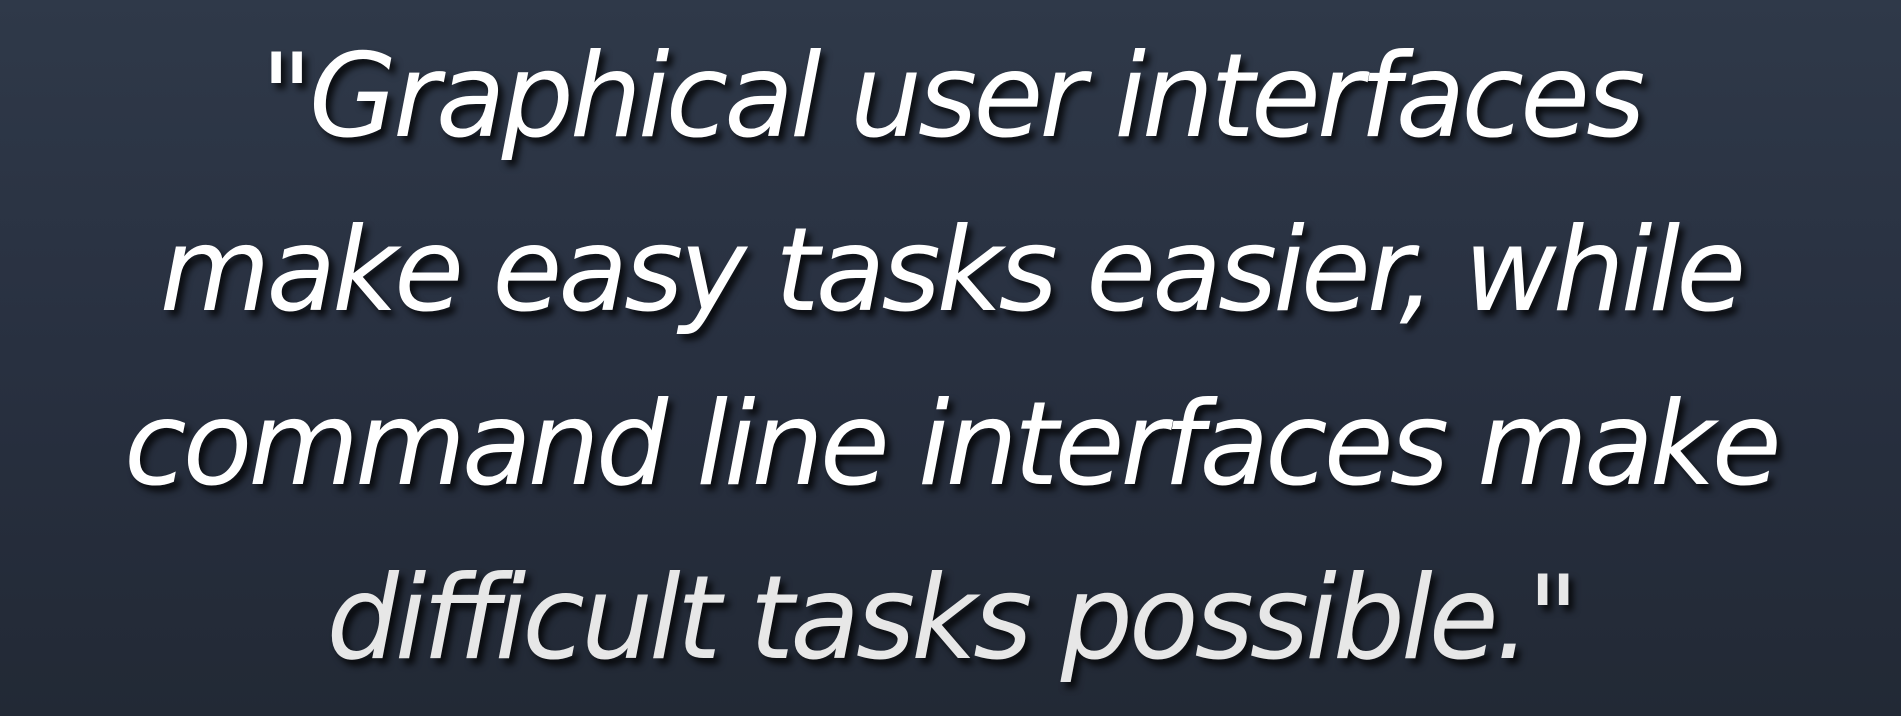 The width and height of the screenshot is (1901, 716). What do you see at coordinates (952, 618) in the screenshot?
I see `quote-line-4: difficult tasks possible."` at bounding box center [952, 618].